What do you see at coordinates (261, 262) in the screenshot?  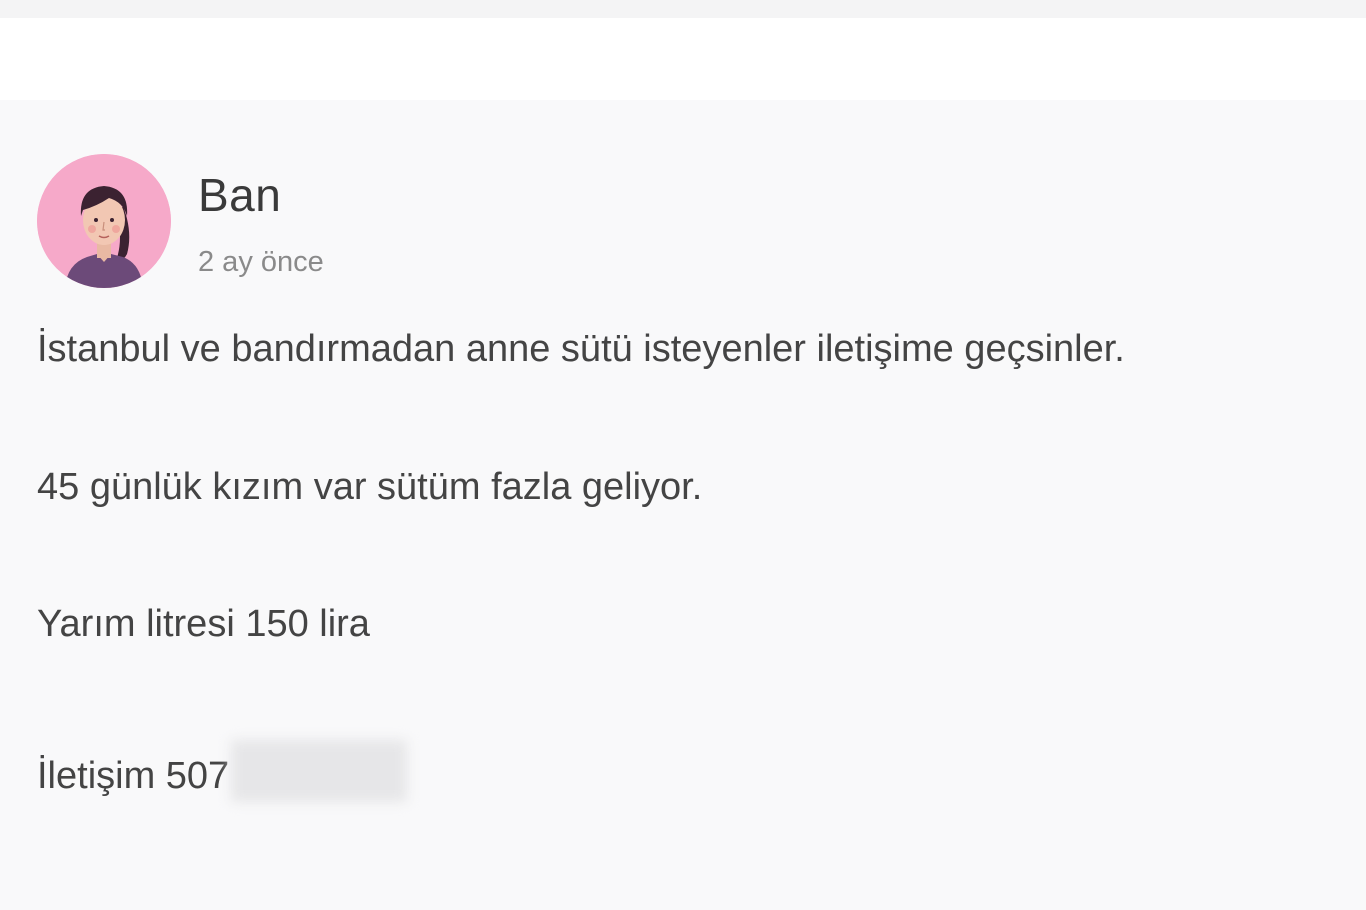 I see `post-timestamp: 2 ay önce` at bounding box center [261, 262].